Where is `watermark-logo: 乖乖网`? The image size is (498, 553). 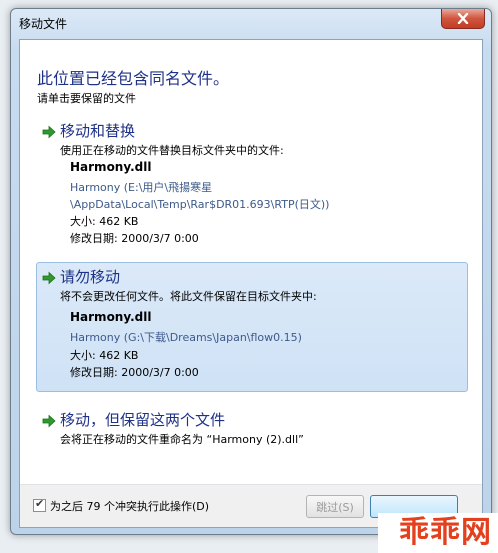
watermark-logo: 乖乖网 is located at coordinates (438, 533).